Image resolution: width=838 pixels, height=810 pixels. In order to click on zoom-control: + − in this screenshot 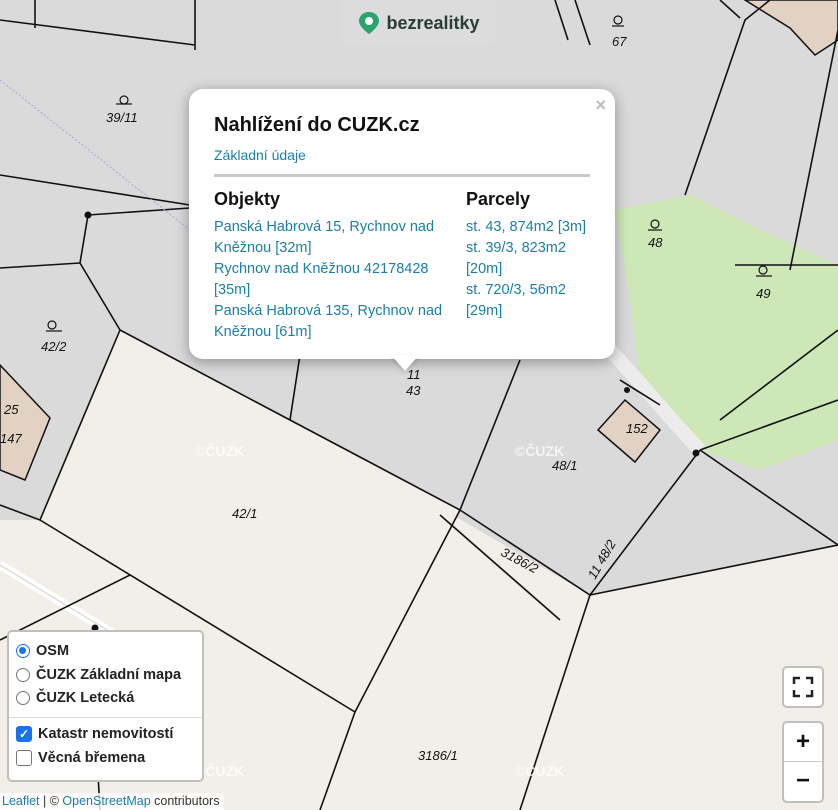, I will do `click(803, 762)`.